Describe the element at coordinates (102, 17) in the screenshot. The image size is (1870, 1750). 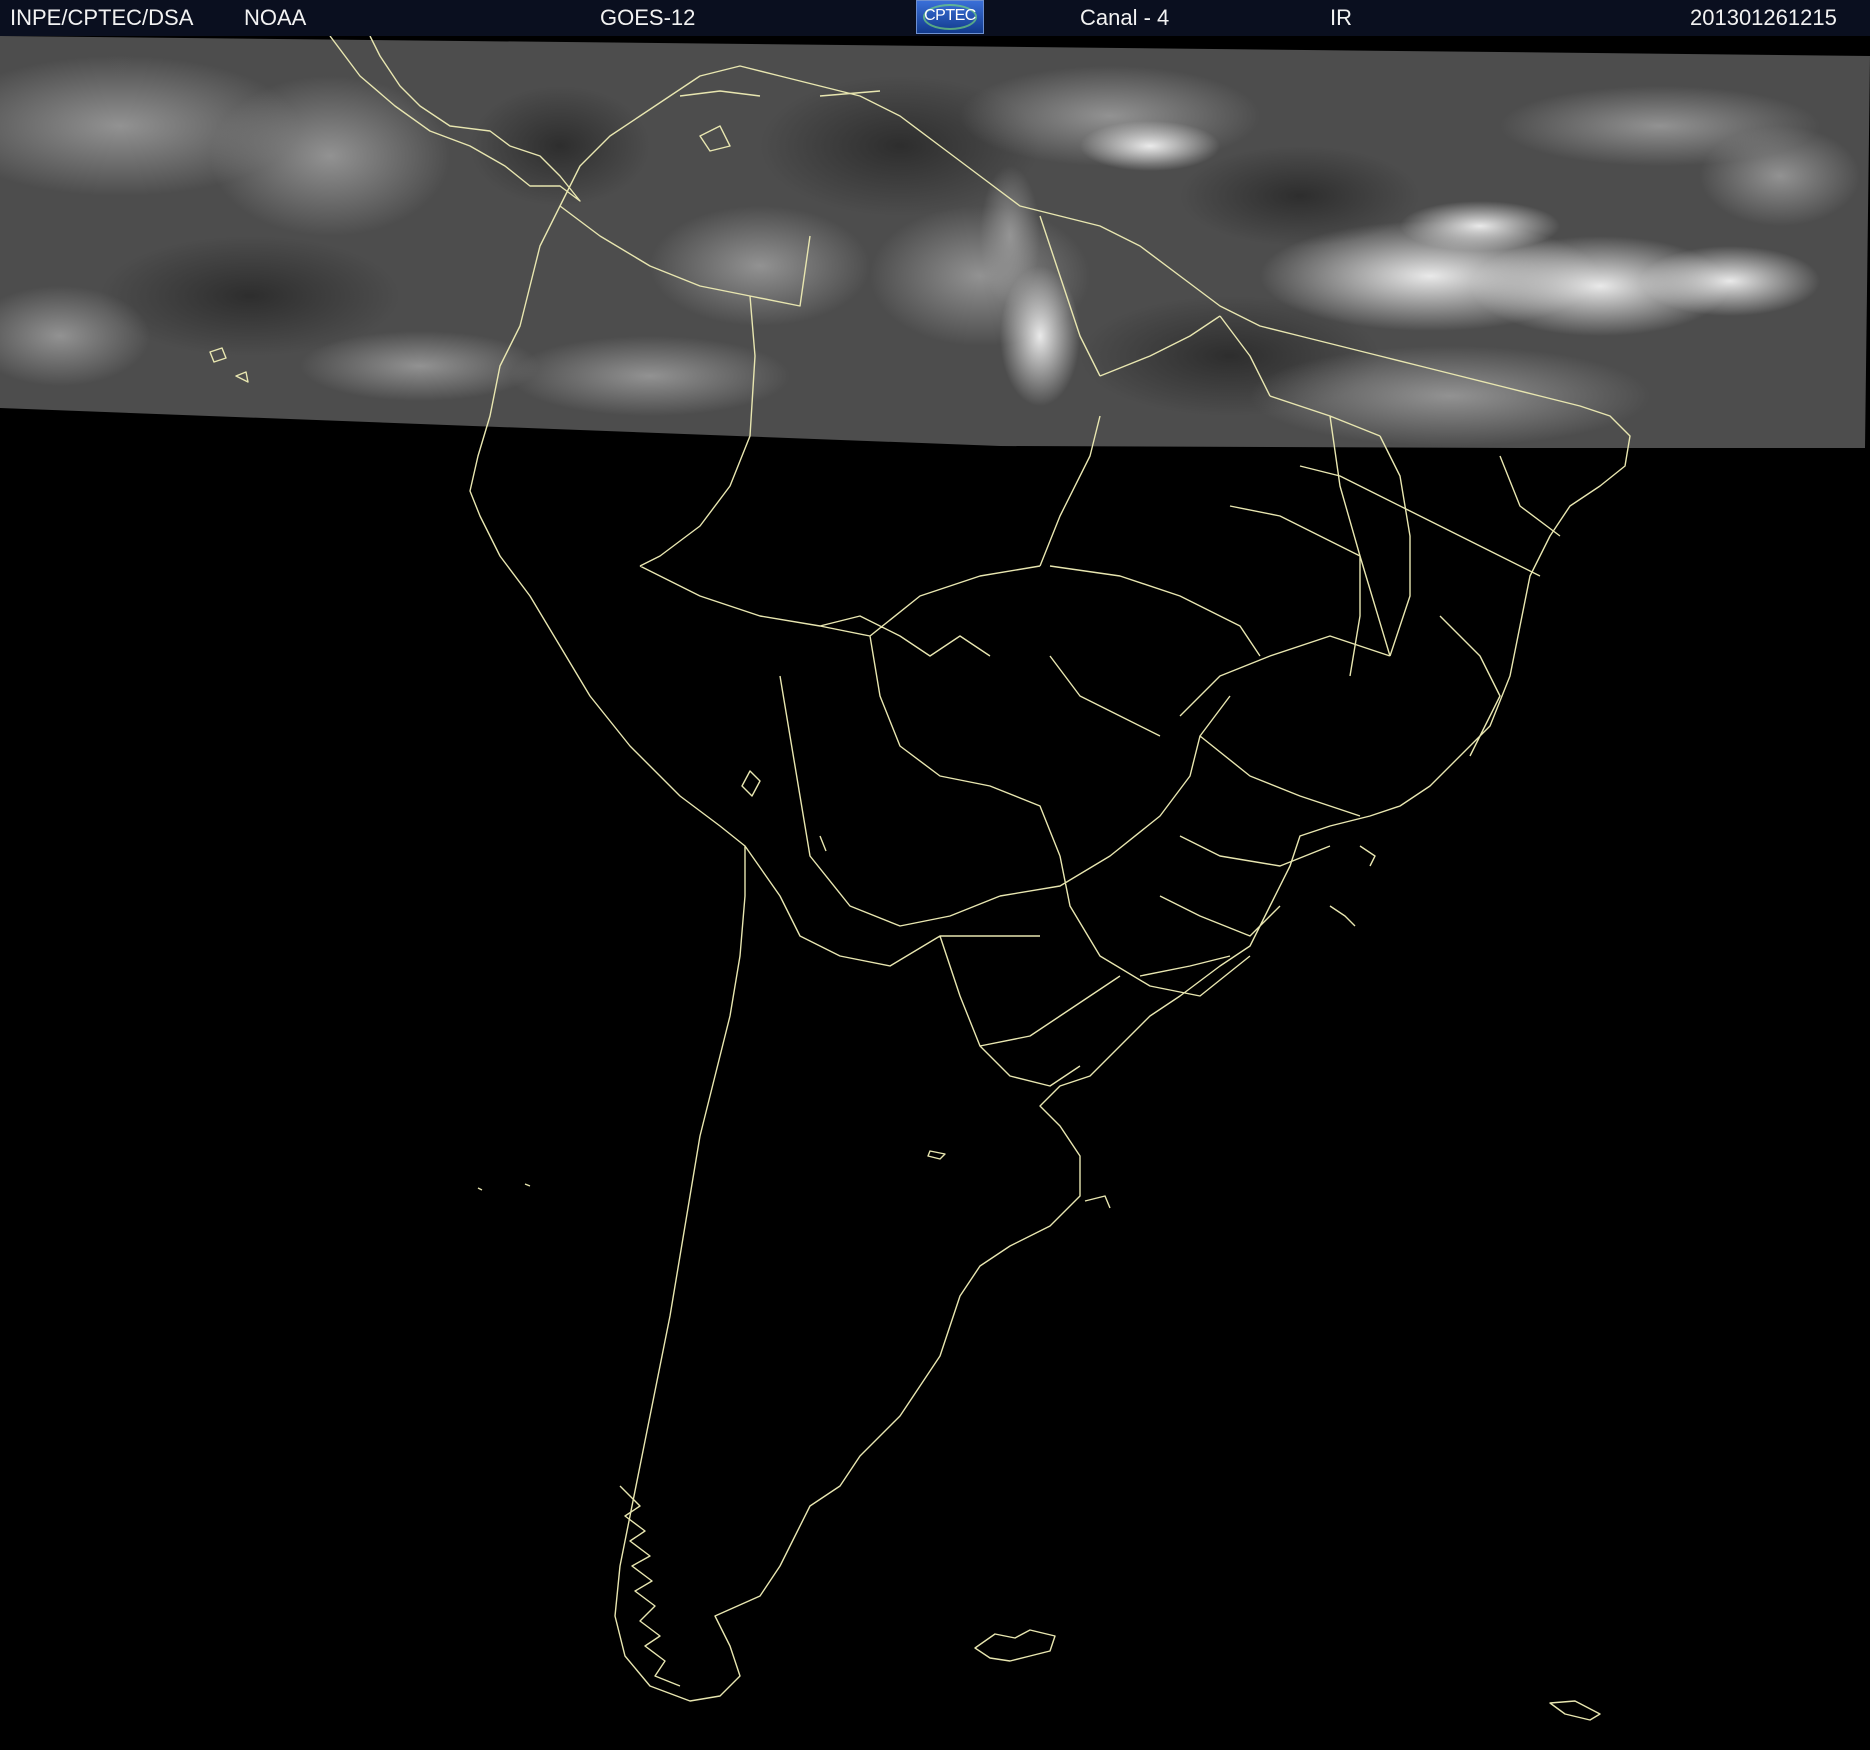
I see `agency-label: INPE/CPTEC/DSA` at that location.